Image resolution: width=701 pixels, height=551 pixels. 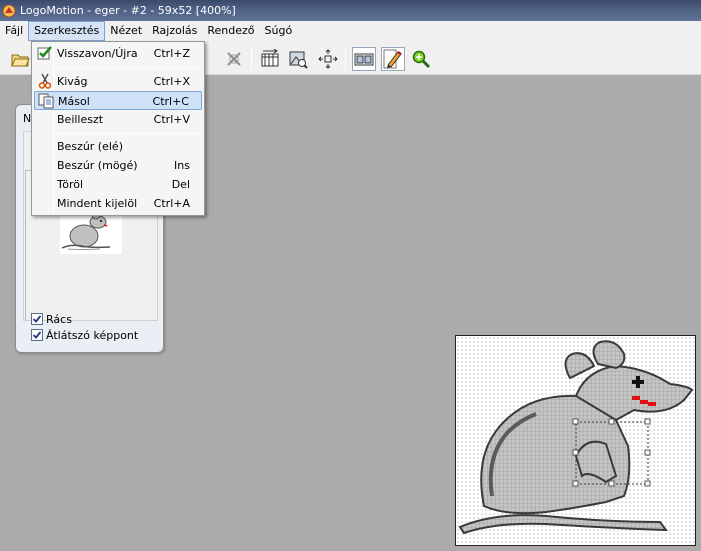 I want to click on menu-edit: Szerkesztés, so click(x=67, y=31).